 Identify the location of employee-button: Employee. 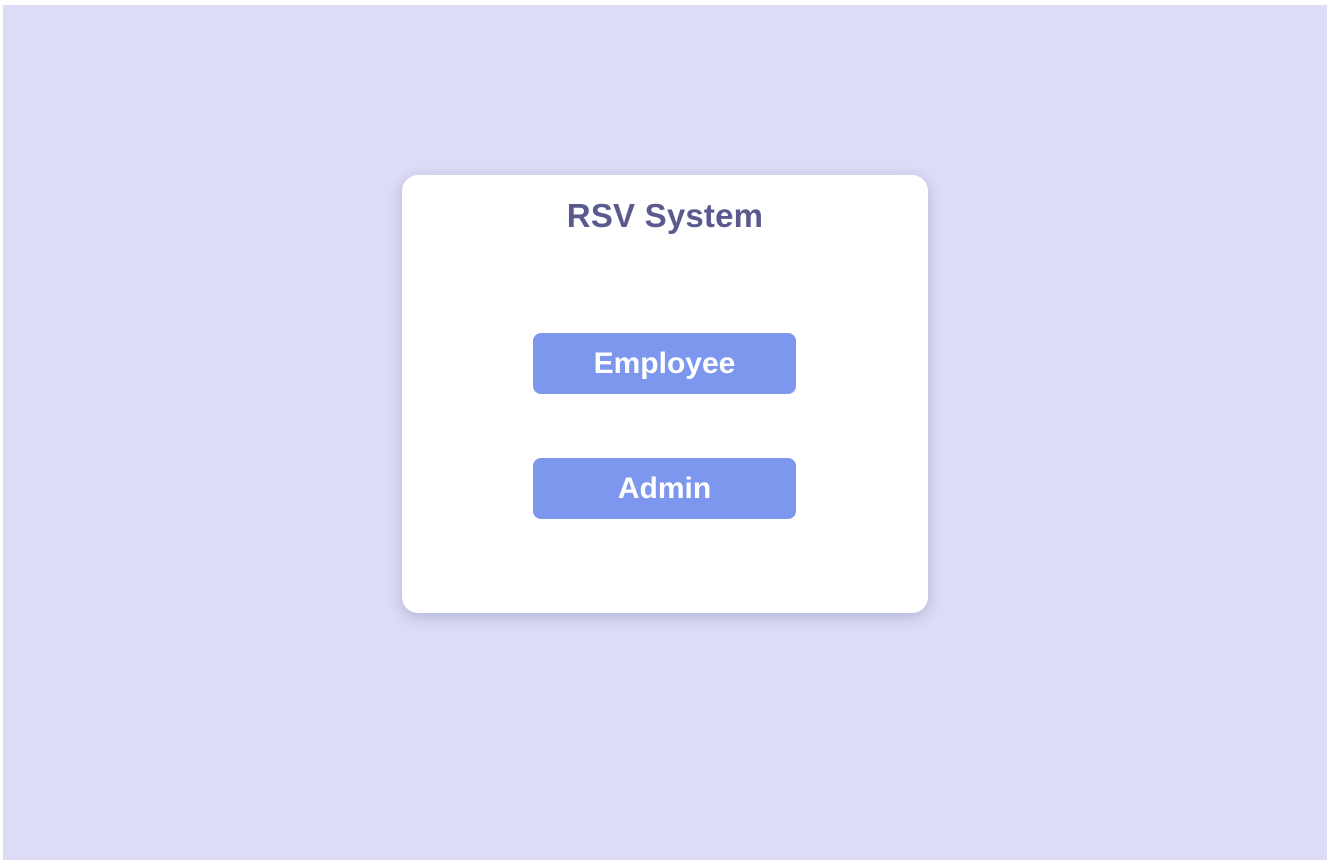
(664, 363).